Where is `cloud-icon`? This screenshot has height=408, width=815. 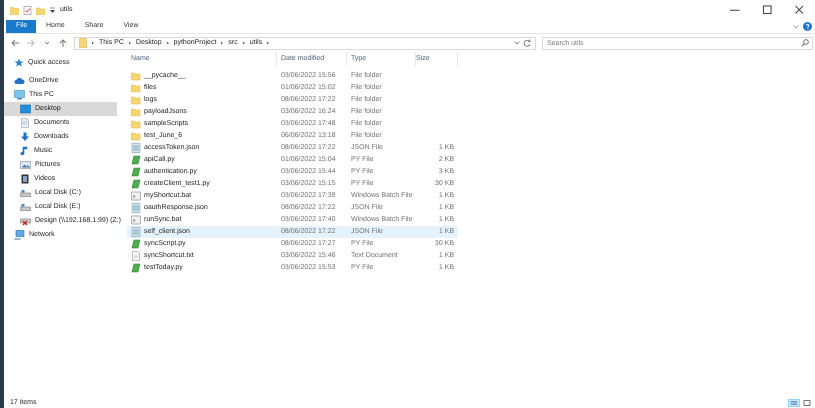
cloud-icon is located at coordinates (19, 81).